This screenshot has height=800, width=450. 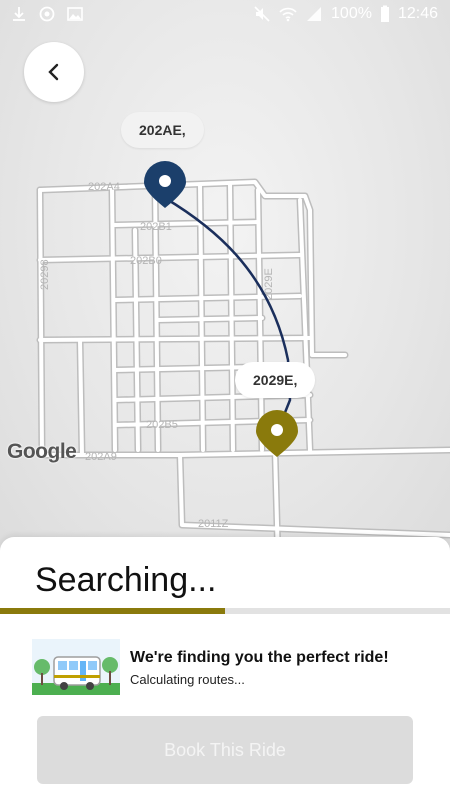 I want to click on back-button, so click(x=54, y=72).